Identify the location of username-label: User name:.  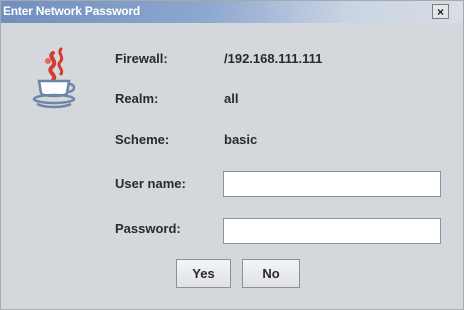
(150, 183).